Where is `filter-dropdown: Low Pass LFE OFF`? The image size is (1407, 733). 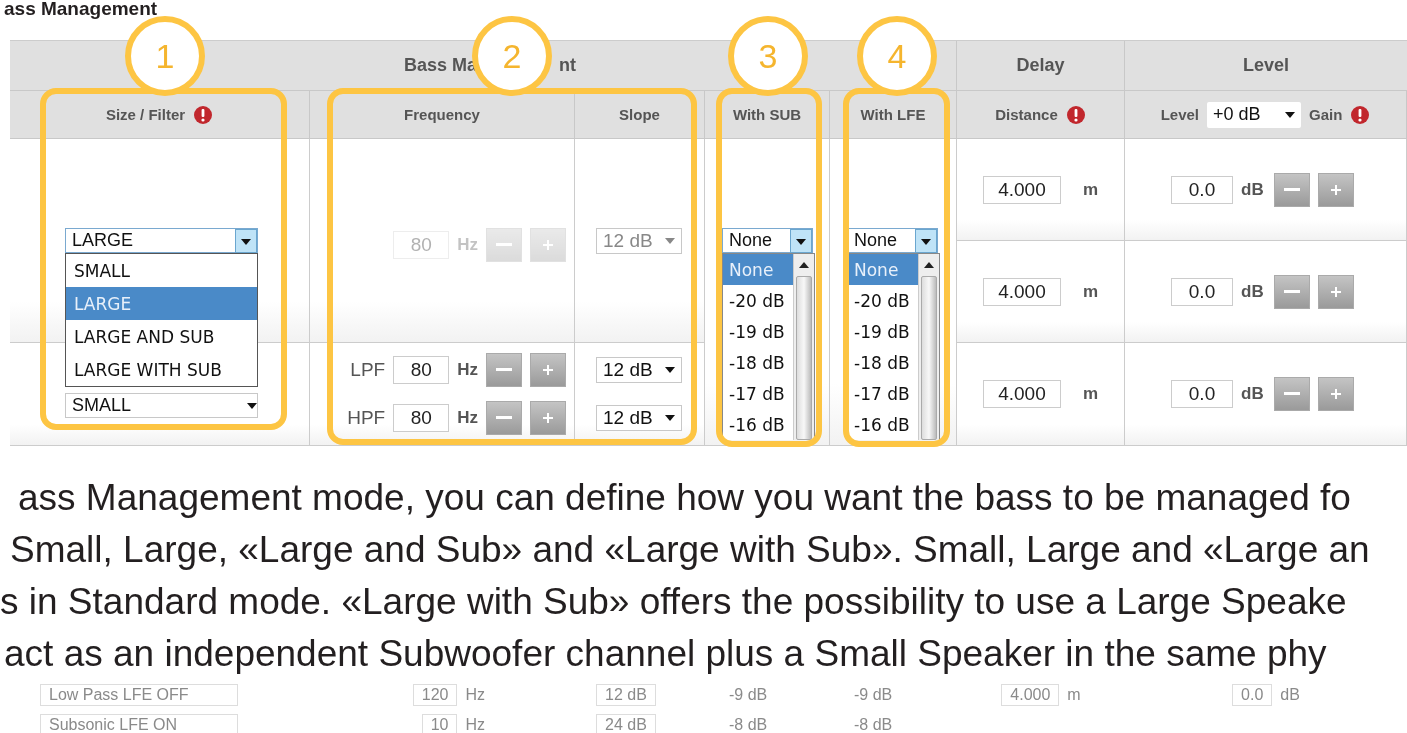 filter-dropdown: Low Pass LFE OFF is located at coordinates (139, 695).